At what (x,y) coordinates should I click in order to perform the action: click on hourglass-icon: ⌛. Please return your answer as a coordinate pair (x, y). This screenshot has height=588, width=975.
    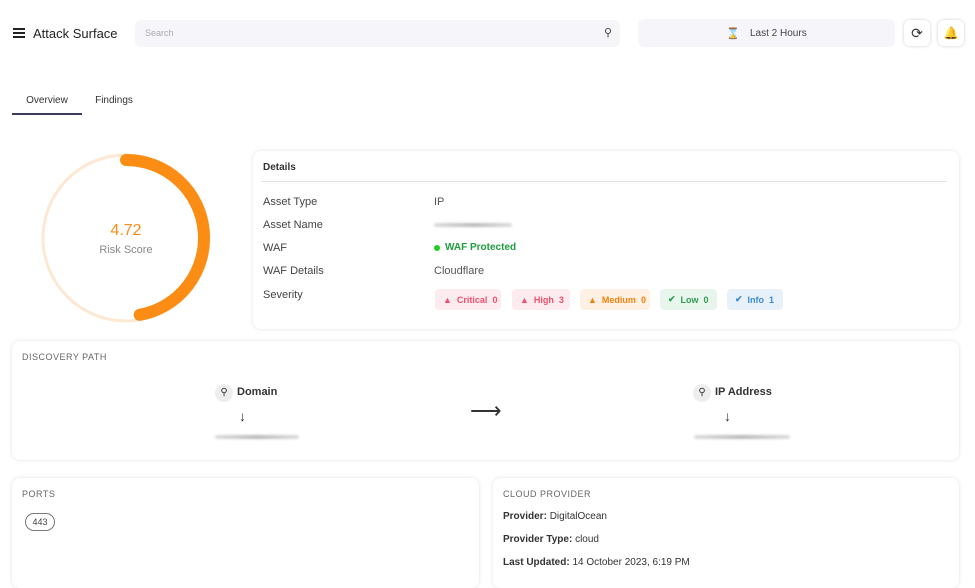
    Looking at the image, I should click on (733, 33).